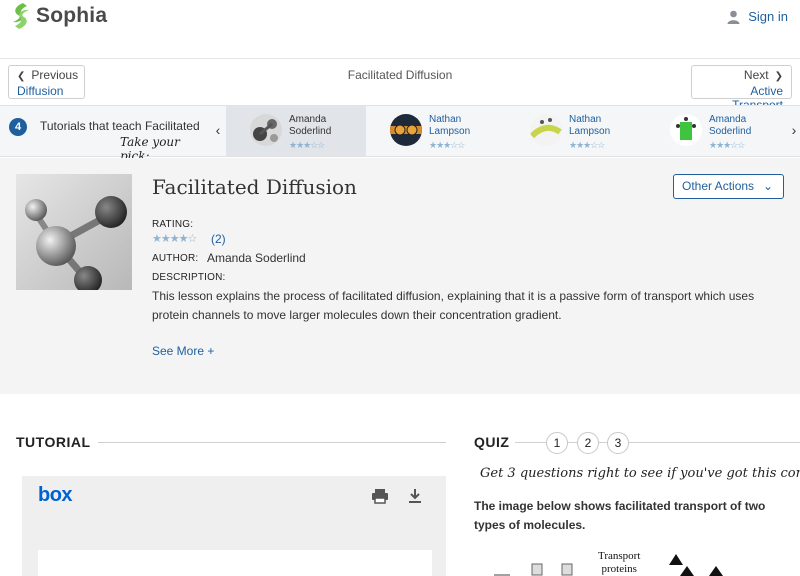 This screenshot has height=576, width=800. I want to click on other-actions-button: Other Actions ⌄, so click(728, 186).